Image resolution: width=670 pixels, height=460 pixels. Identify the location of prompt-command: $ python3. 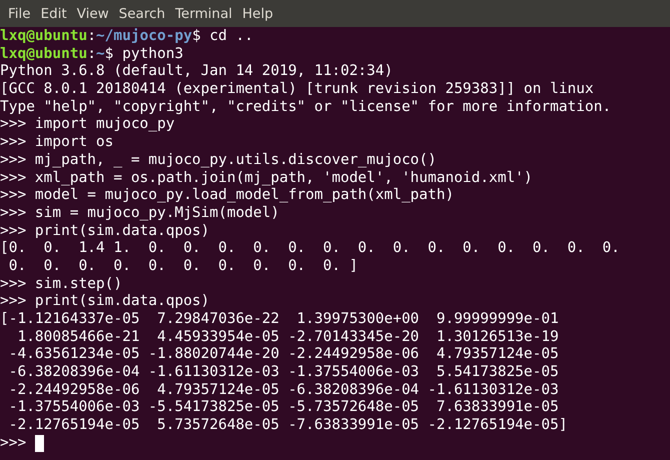
(144, 55).